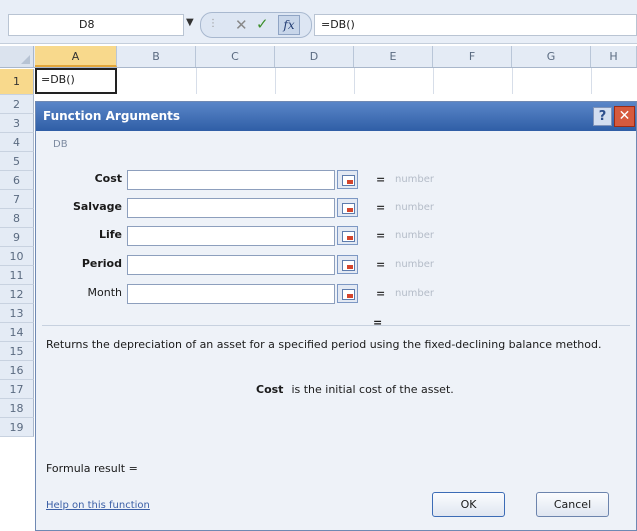  I want to click on help-icon: ?, so click(602, 116).